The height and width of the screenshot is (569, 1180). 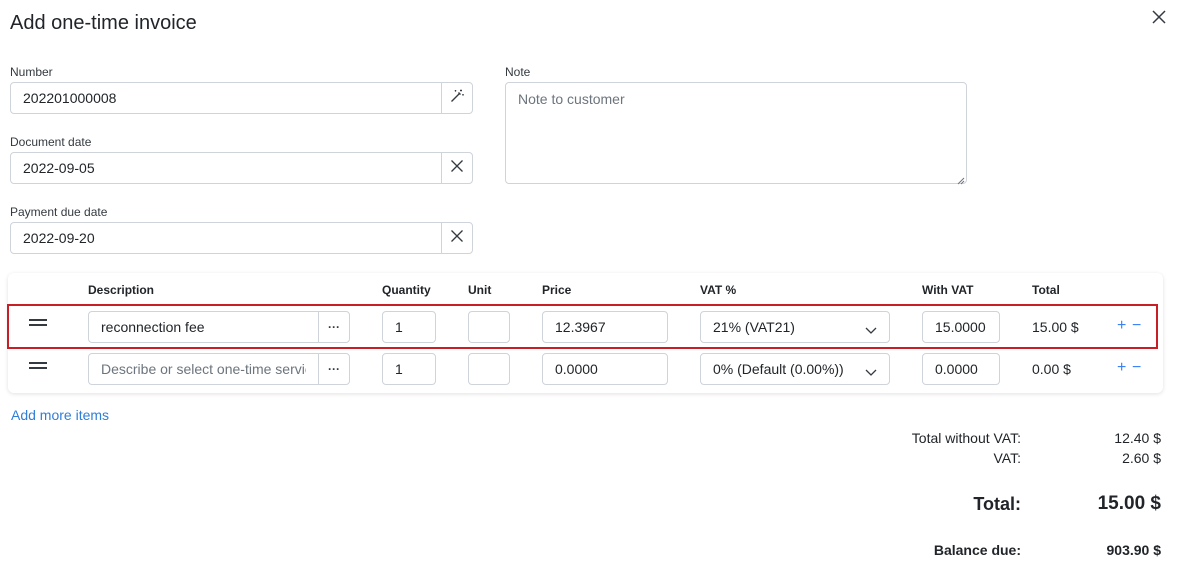 What do you see at coordinates (406, 290) in the screenshot?
I see `header-quantity: Quantity` at bounding box center [406, 290].